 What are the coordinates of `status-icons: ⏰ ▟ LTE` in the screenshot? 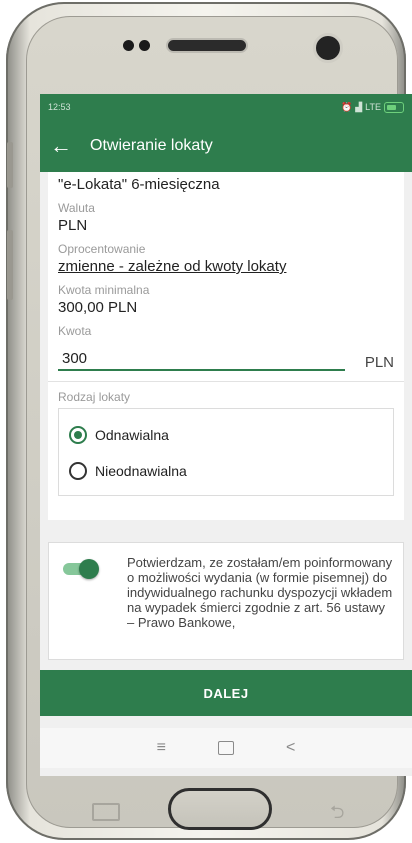 It's located at (372, 107).